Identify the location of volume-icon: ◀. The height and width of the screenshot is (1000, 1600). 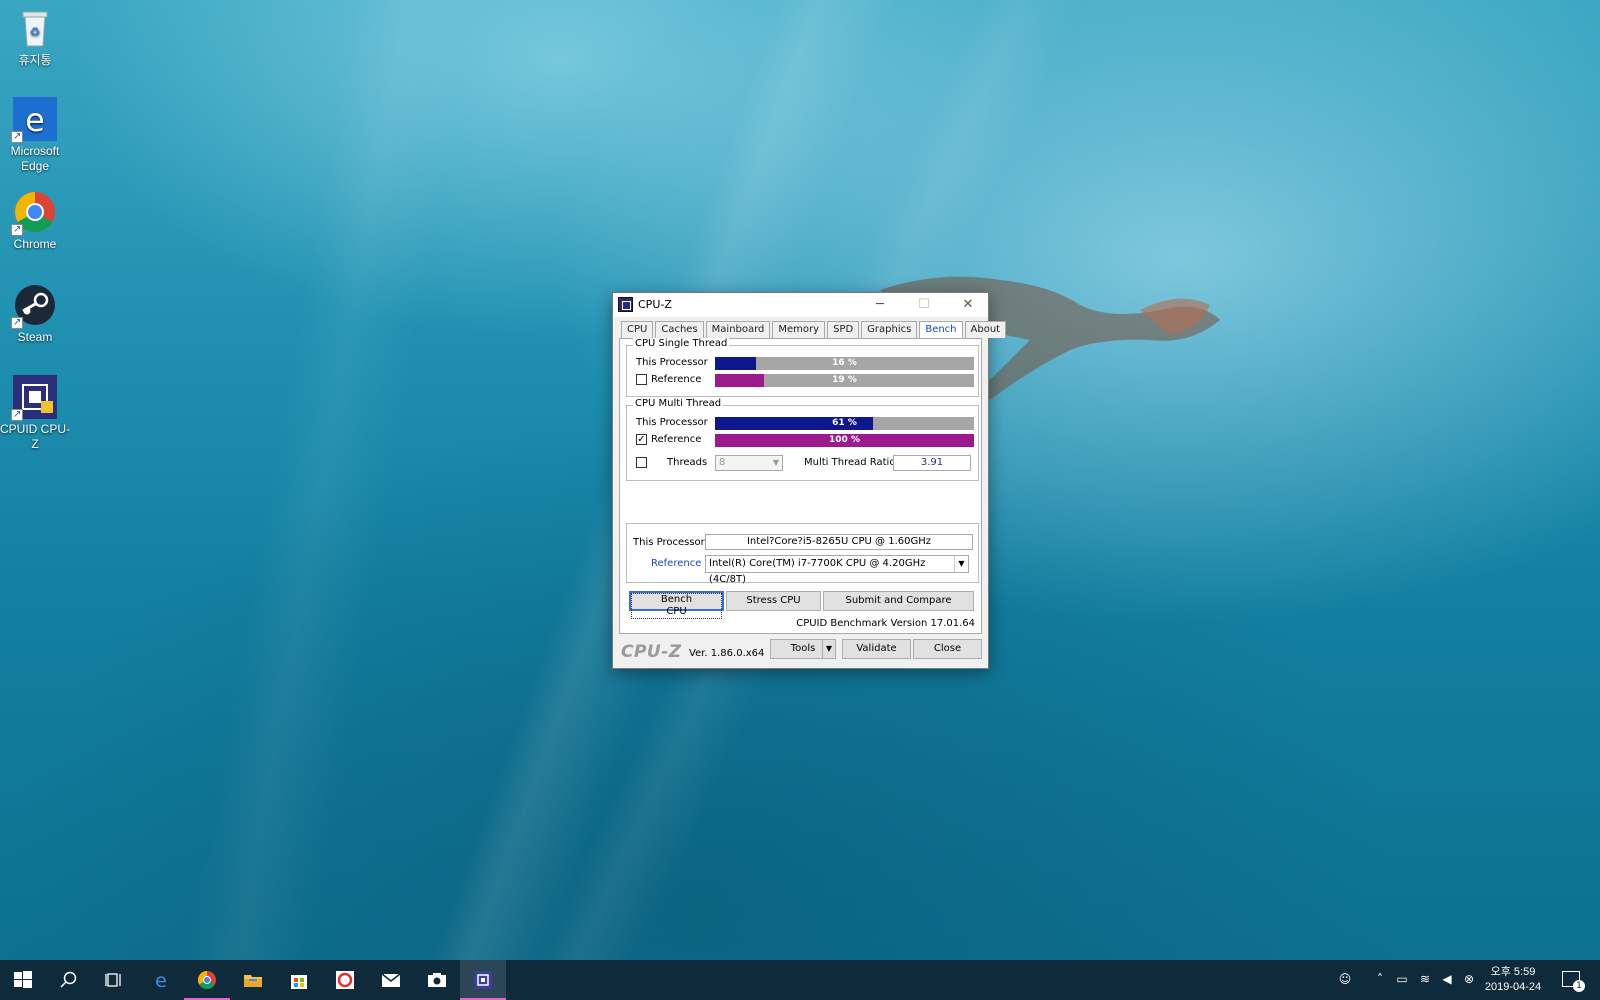
(1447, 979).